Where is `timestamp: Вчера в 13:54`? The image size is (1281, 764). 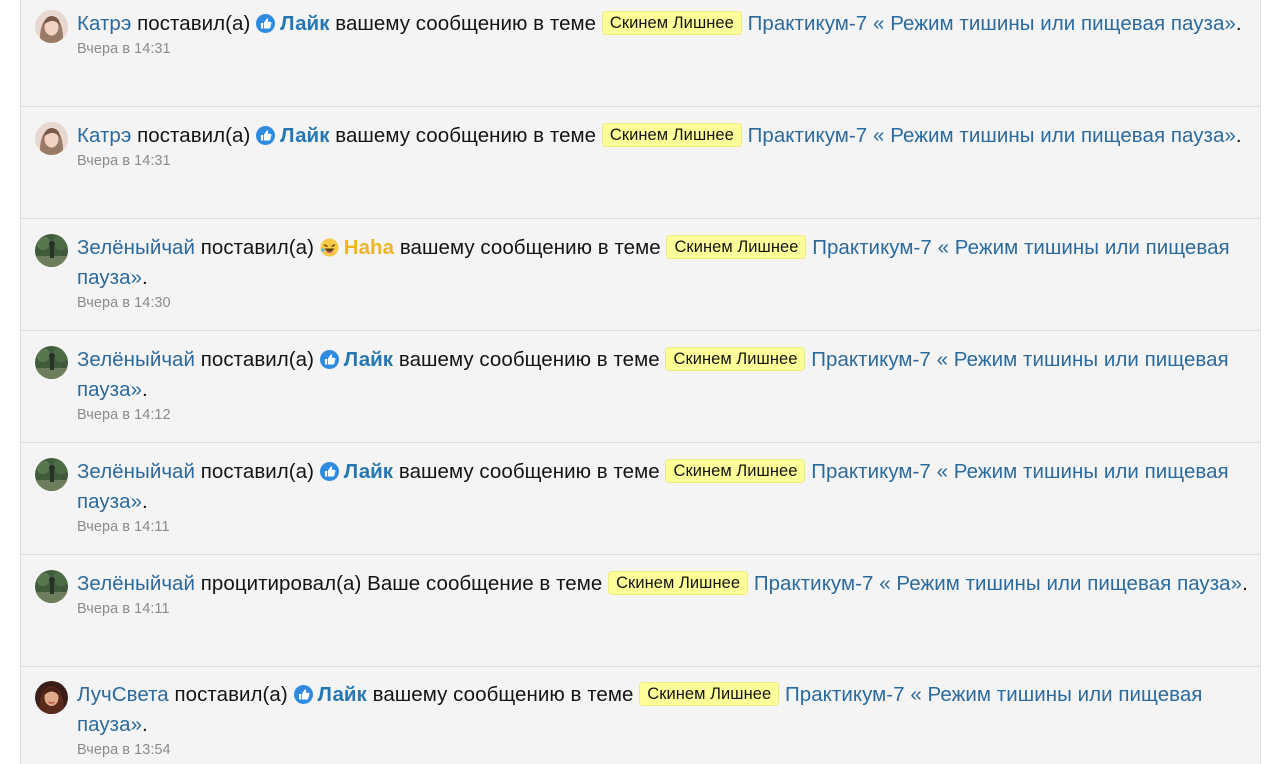
timestamp: Вчера в 13:54 is located at coordinates (124, 750).